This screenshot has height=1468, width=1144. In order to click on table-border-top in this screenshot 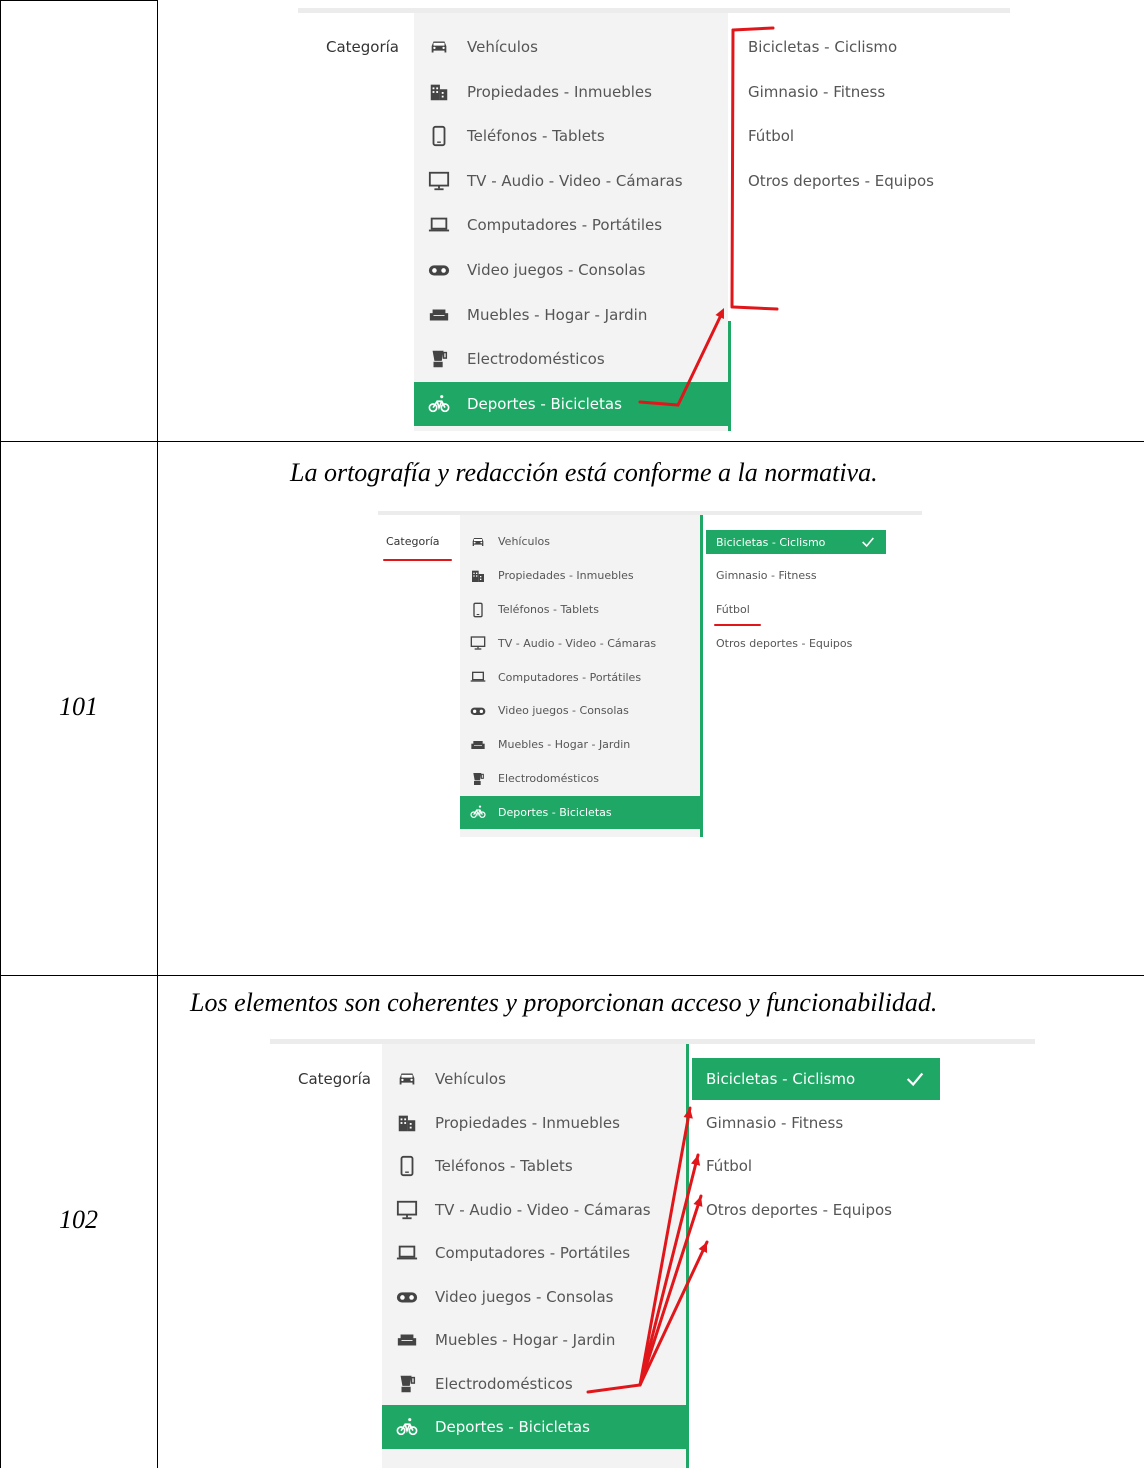, I will do `click(78, 0)`.